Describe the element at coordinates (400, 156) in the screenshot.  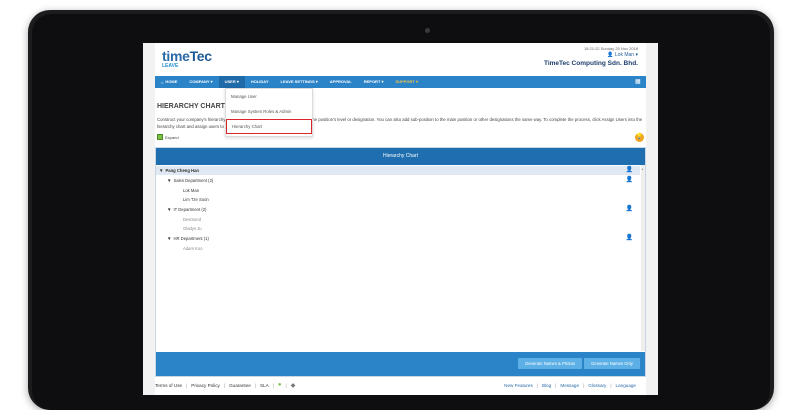
I see `chart-title: Hierarchy Chart` at that location.